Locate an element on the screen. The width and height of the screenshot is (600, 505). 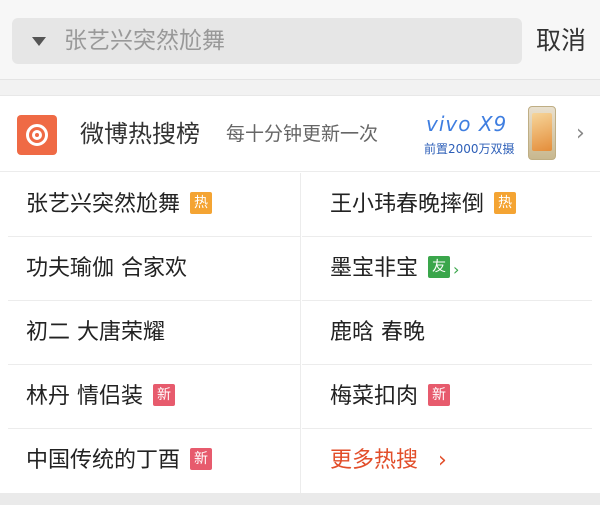
ad-banner: vivo X9 前置2000万双摄 is located at coordinates (495, 134).